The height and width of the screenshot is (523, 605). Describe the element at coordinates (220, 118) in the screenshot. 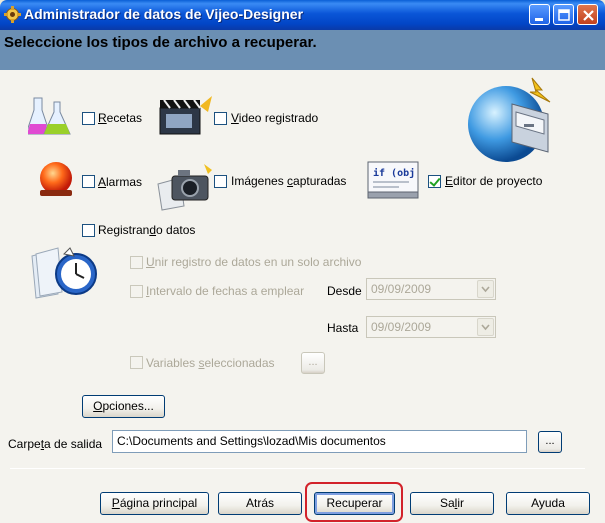

I see `video-checkbox` at that location.